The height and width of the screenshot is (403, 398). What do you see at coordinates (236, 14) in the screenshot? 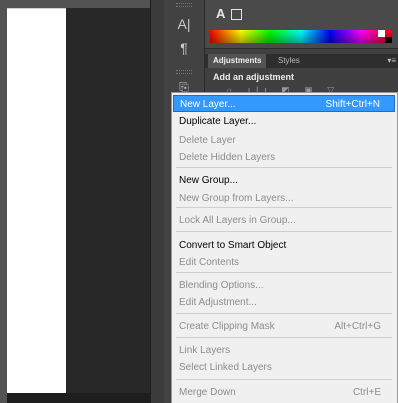
I see `background-swatch-icon` at bounding box center [236, 14].